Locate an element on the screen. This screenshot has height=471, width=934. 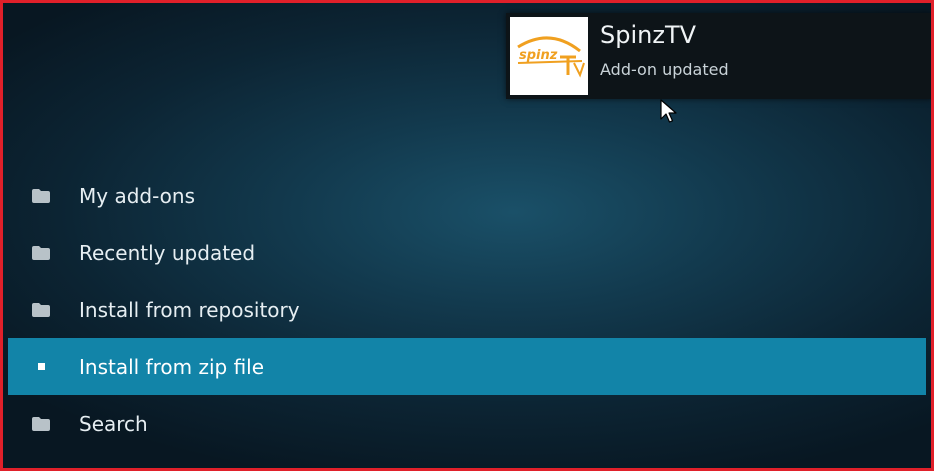
menu-item-my-addons: My add-ons is located at coordinates (467, 195).